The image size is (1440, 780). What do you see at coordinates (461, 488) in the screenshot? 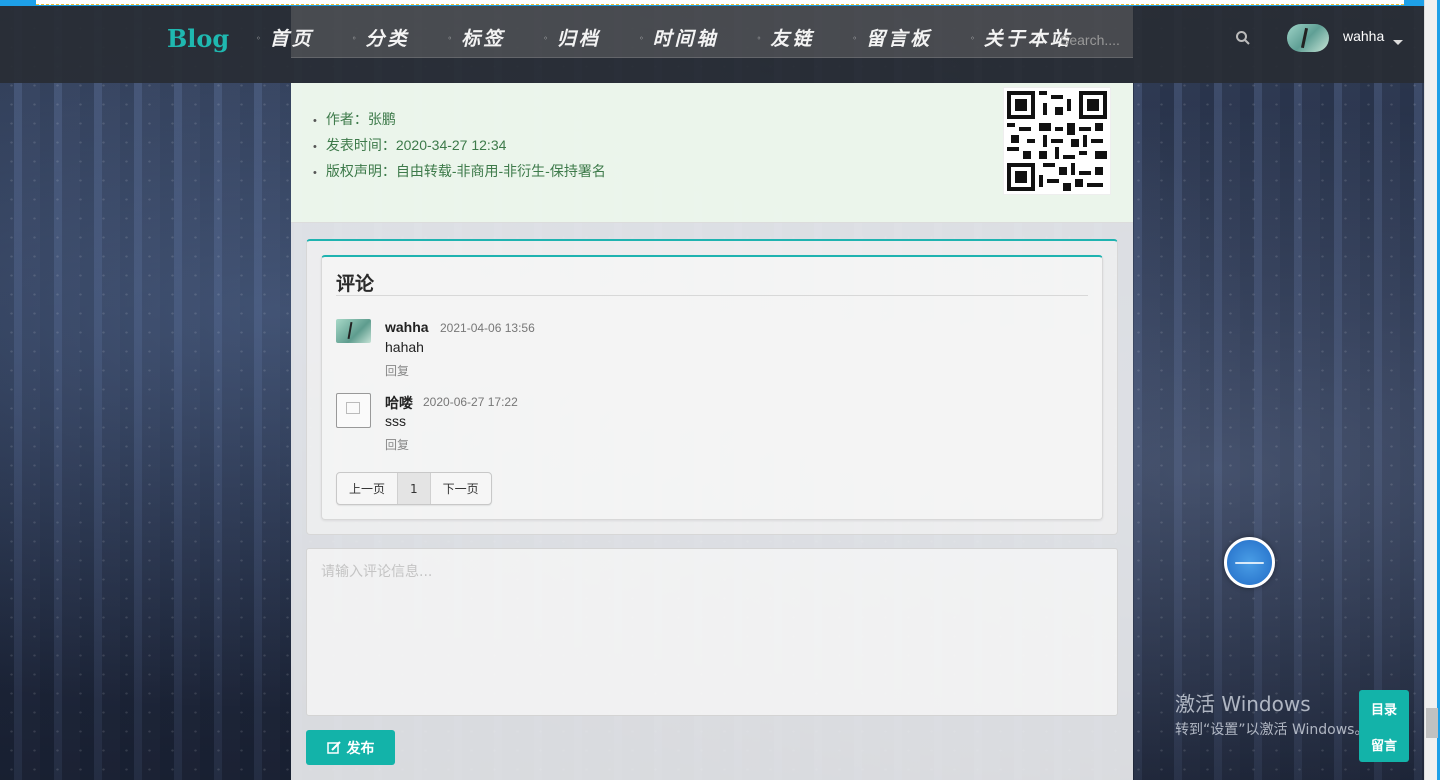
I see `next-page-button: 下一页` at bounding box center [461, 488].